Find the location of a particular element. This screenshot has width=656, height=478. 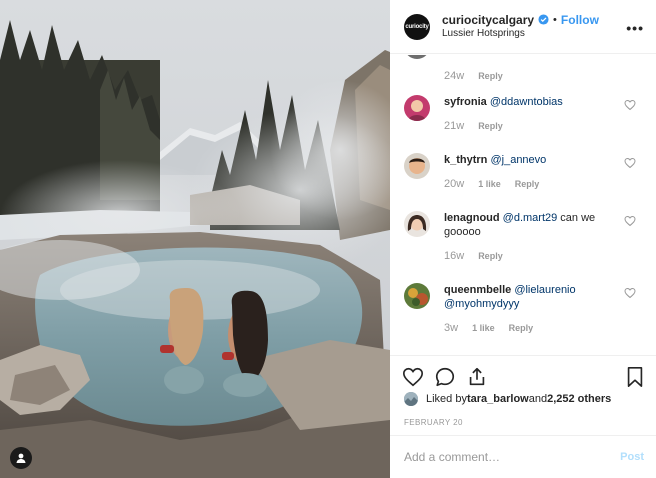

follow-button: Follow is located at coordinates (580, 20).